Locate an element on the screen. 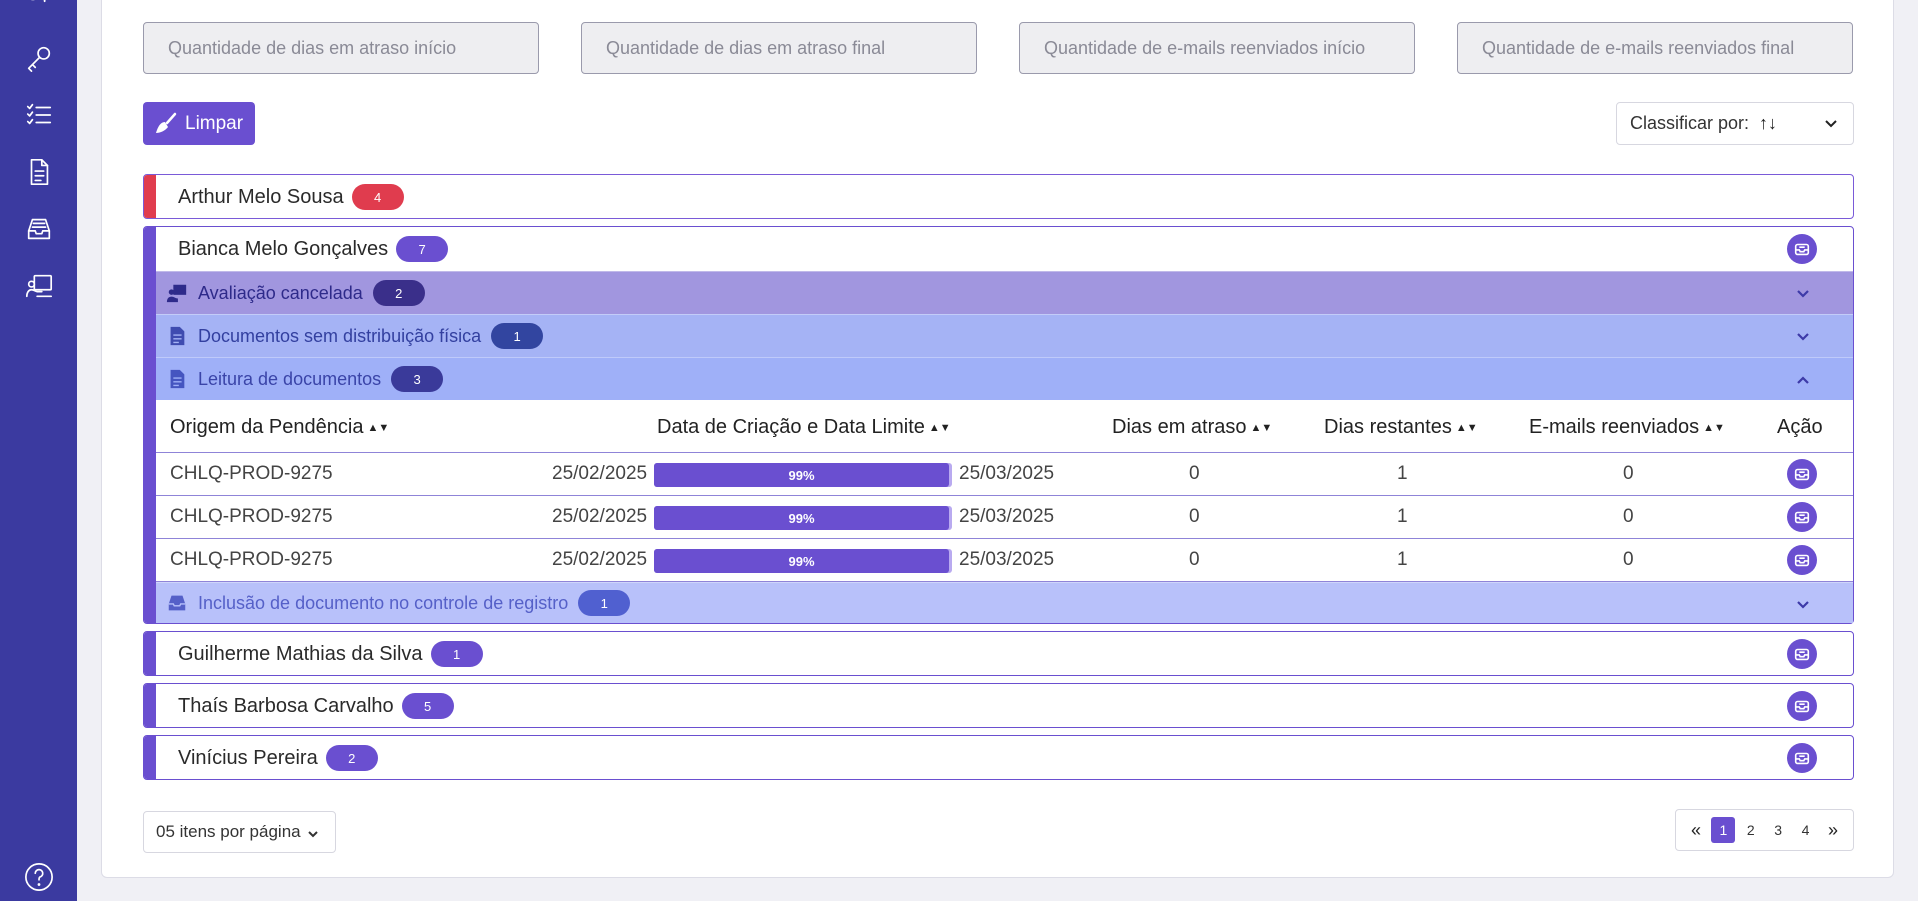 The height and width of the screenshot is (901, 1918). page-button-1: 1 is located at coordinates (1723, 830).